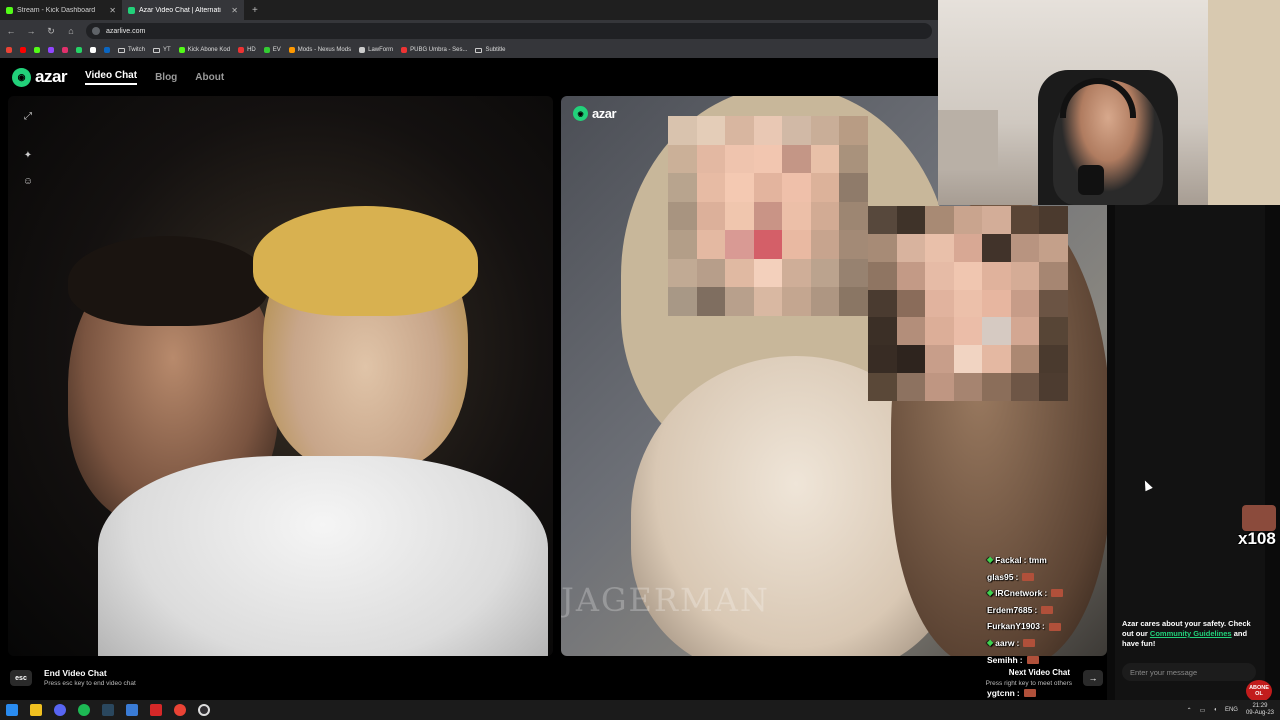 This screenshot has width=1280, height=720. What do you see at coordinates (204, 710) in the screenshot?
I see `obs-icon` at bounding box center [204, 710].